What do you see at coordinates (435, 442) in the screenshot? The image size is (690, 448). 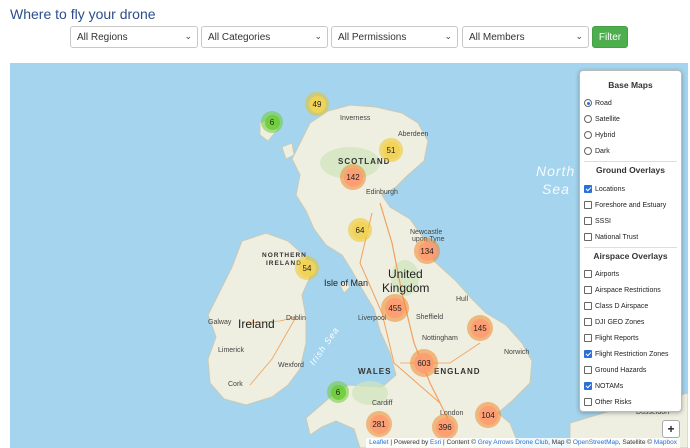 I see `esri-link: Esri` at bounding box center [435, 442].